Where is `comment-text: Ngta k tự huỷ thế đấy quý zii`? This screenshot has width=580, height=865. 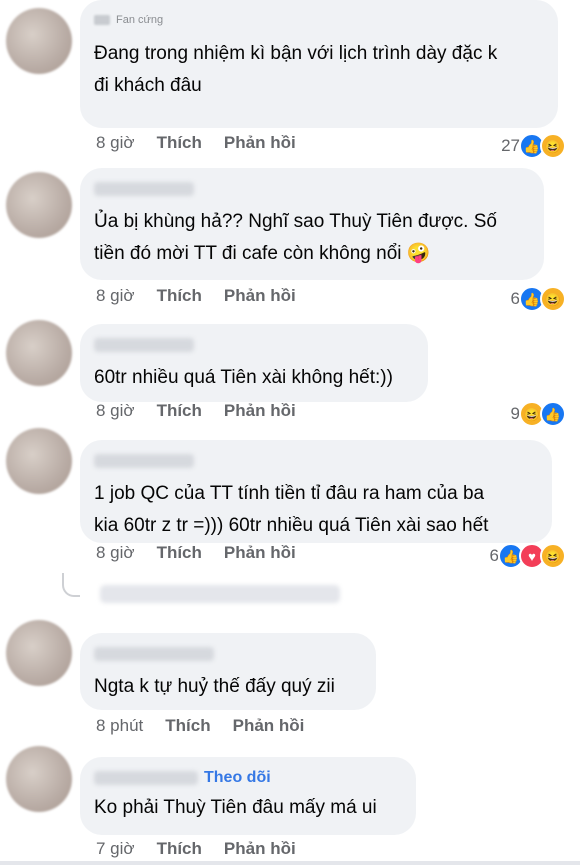
comment-text: Ngta k tự huỷ thế đấy quý zii is located at coordinates (227, 687).